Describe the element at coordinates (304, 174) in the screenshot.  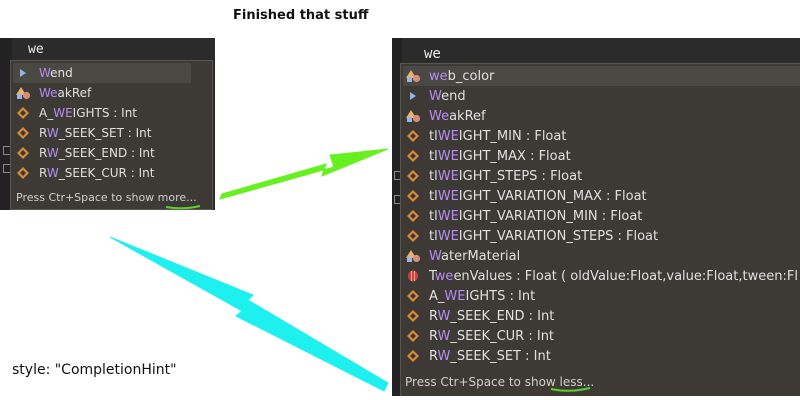
I see `green-arrow` at that location.